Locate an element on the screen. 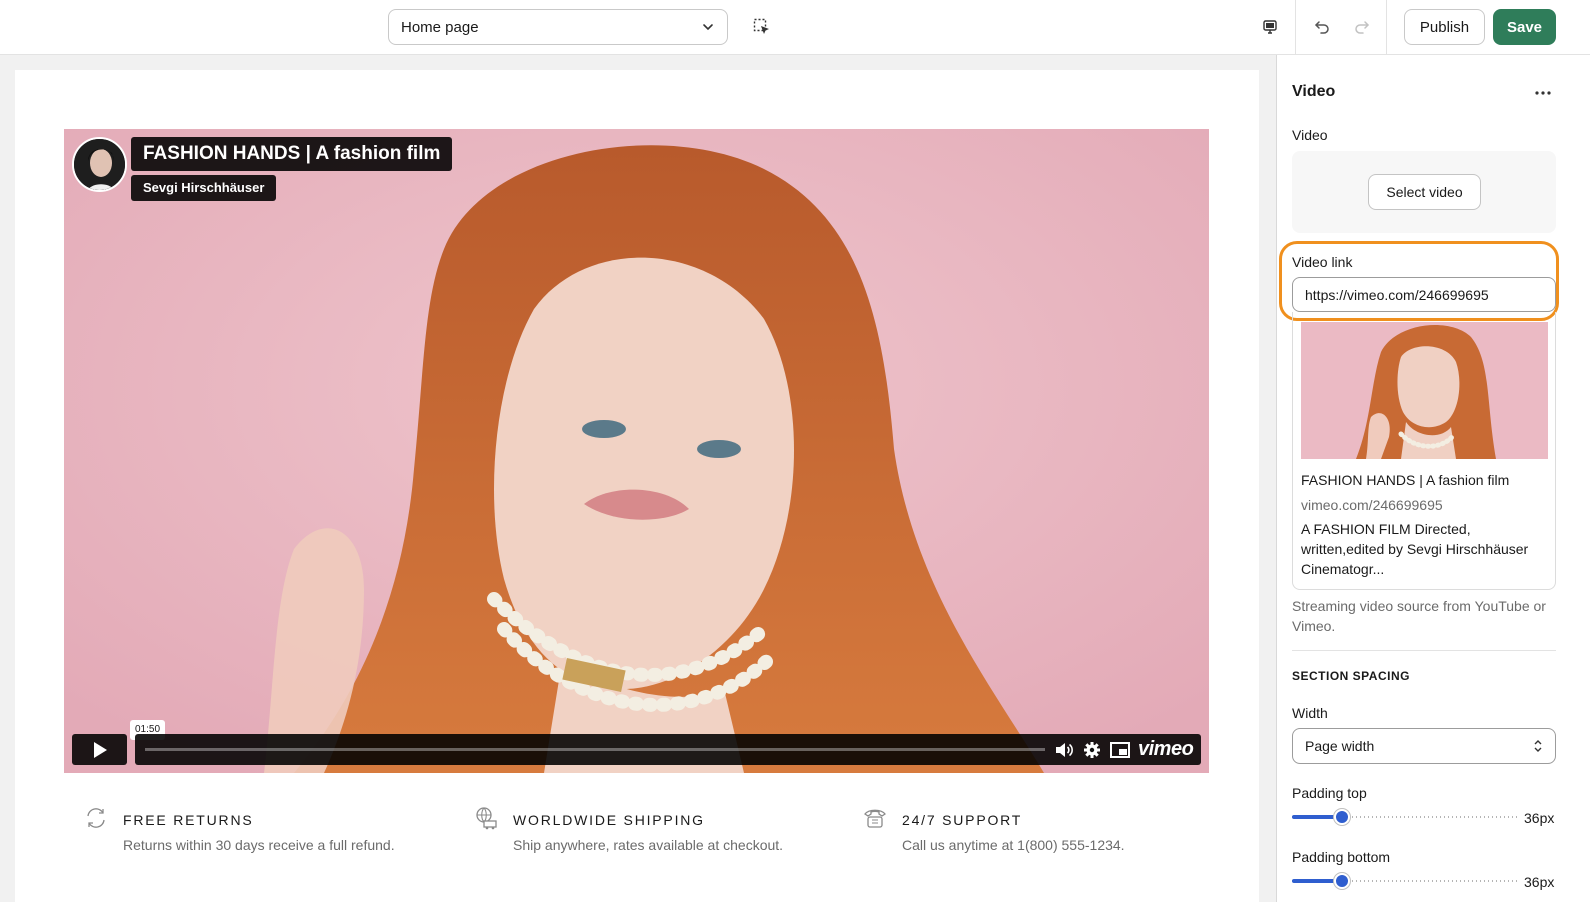 Image resolution: width=1590 pixels, height=902 pixels. select-video-button: Select video is located at coordinates (1424, 192).